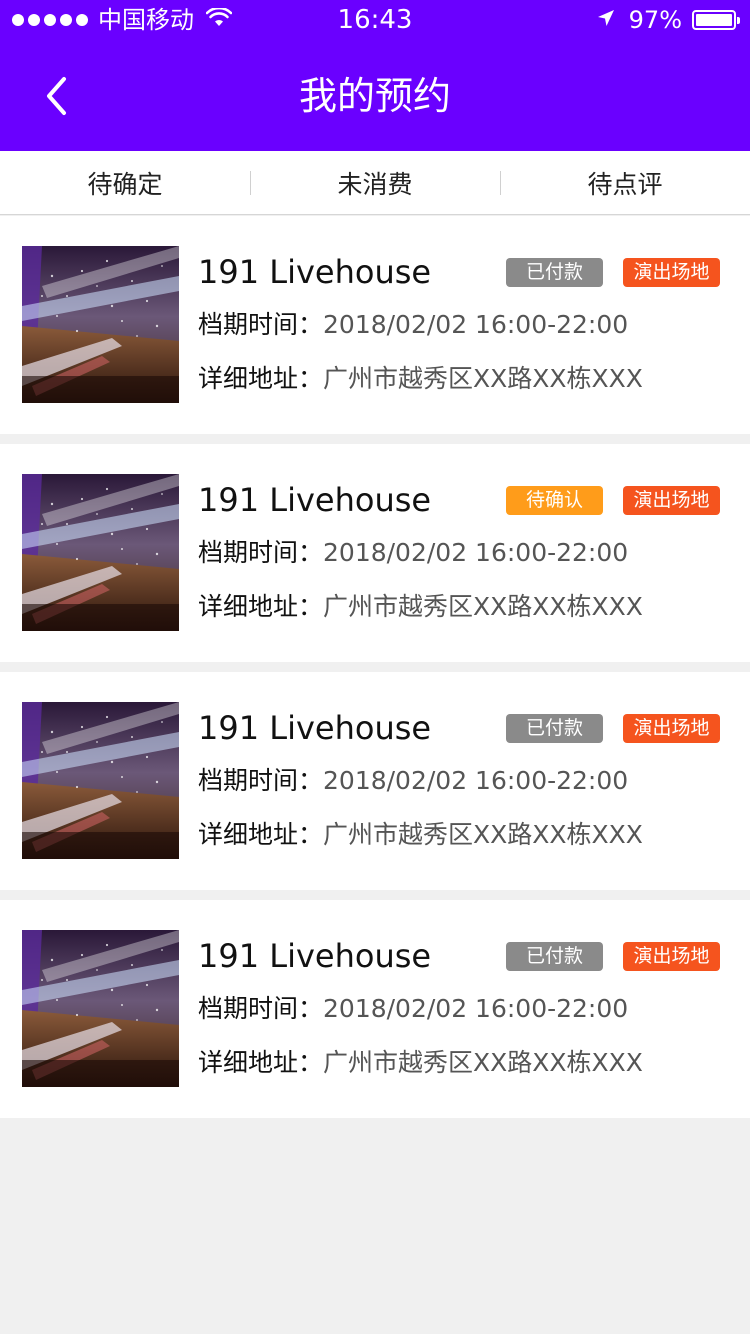 The width and height of the screenshot is (750, 1334). Describe the element at coordinates (125, 182) in the screenshot. I see `tab-pending-confirm: 待确定` at that location.